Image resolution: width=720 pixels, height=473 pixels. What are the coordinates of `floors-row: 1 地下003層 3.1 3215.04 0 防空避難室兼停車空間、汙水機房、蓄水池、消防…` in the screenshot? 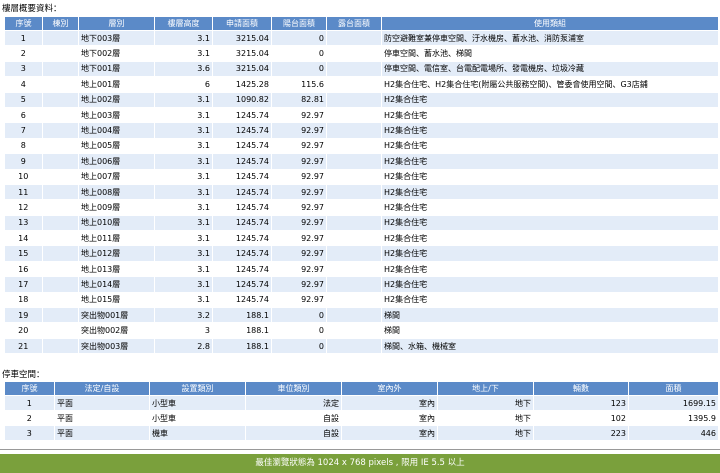 It's located at (361, 38).